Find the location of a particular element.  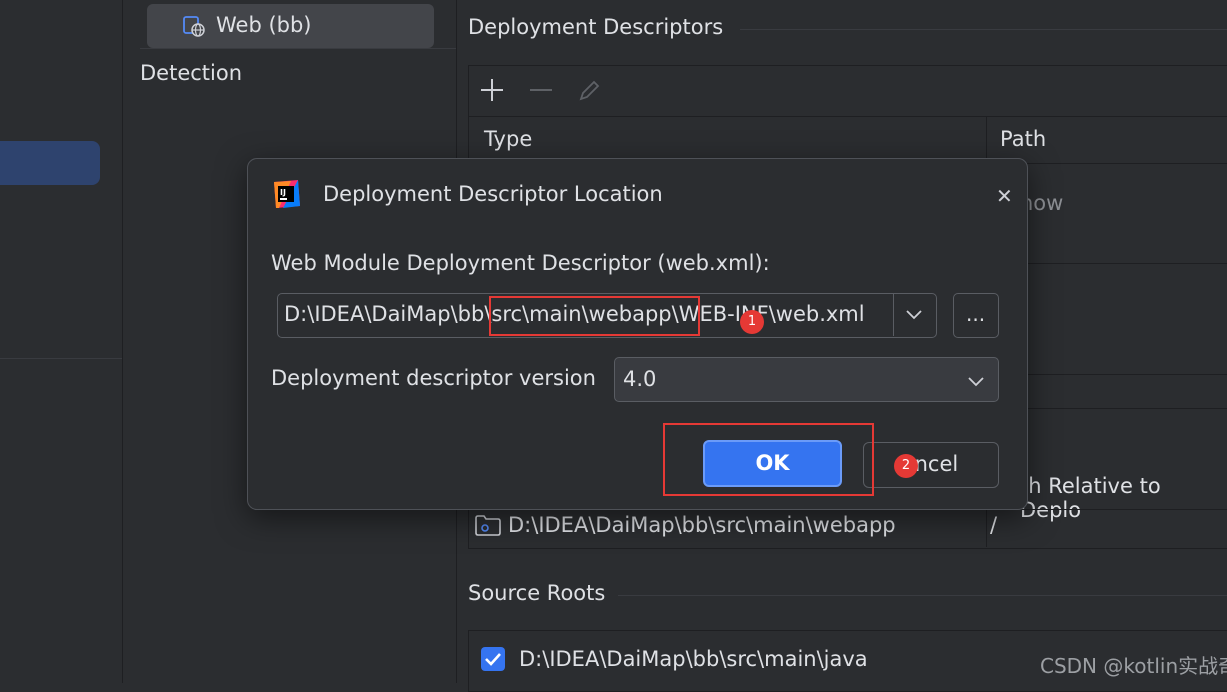

cancel-button-label: ancel is located at coordinates (930, 464).